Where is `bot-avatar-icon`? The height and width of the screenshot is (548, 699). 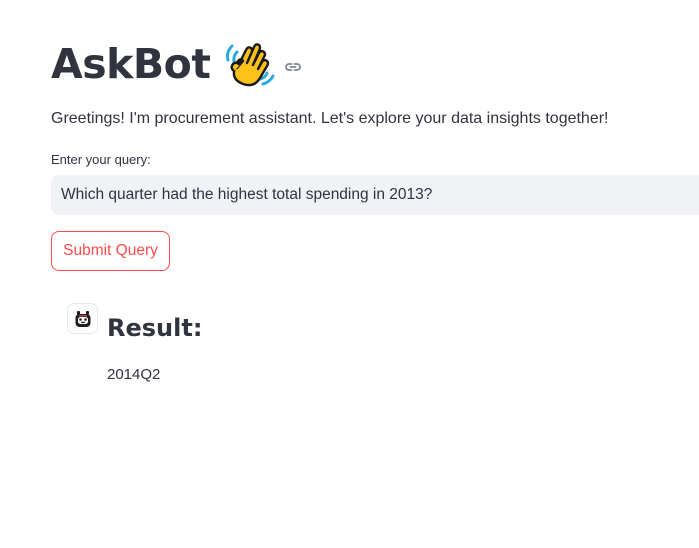
bot-avatar-icon is located at coordinates (82, 318).